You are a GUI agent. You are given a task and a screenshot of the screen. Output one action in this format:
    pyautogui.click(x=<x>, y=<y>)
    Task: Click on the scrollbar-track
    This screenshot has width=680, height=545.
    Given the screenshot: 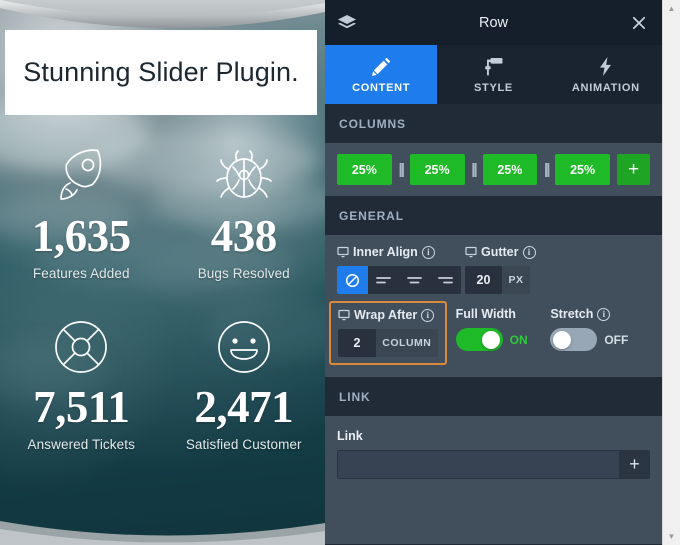 What is the action you would take?
    pyautogui.click(x=671, y=272)
    